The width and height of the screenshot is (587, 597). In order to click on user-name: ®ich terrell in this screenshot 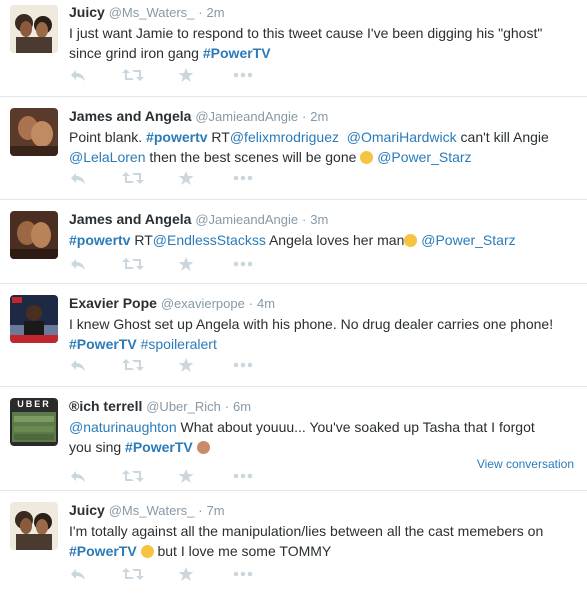, I will do `click(105, 406)`.